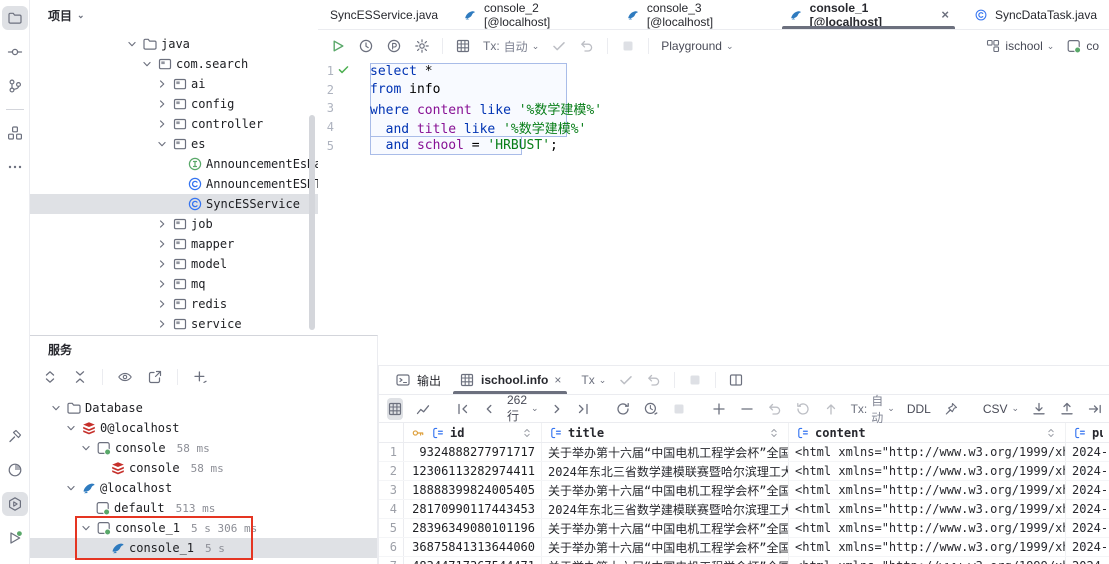  What do you see at coordinates (422, 46) in the screenshot?
I see `settings-gear-icon` at bounding box center [422, 46].